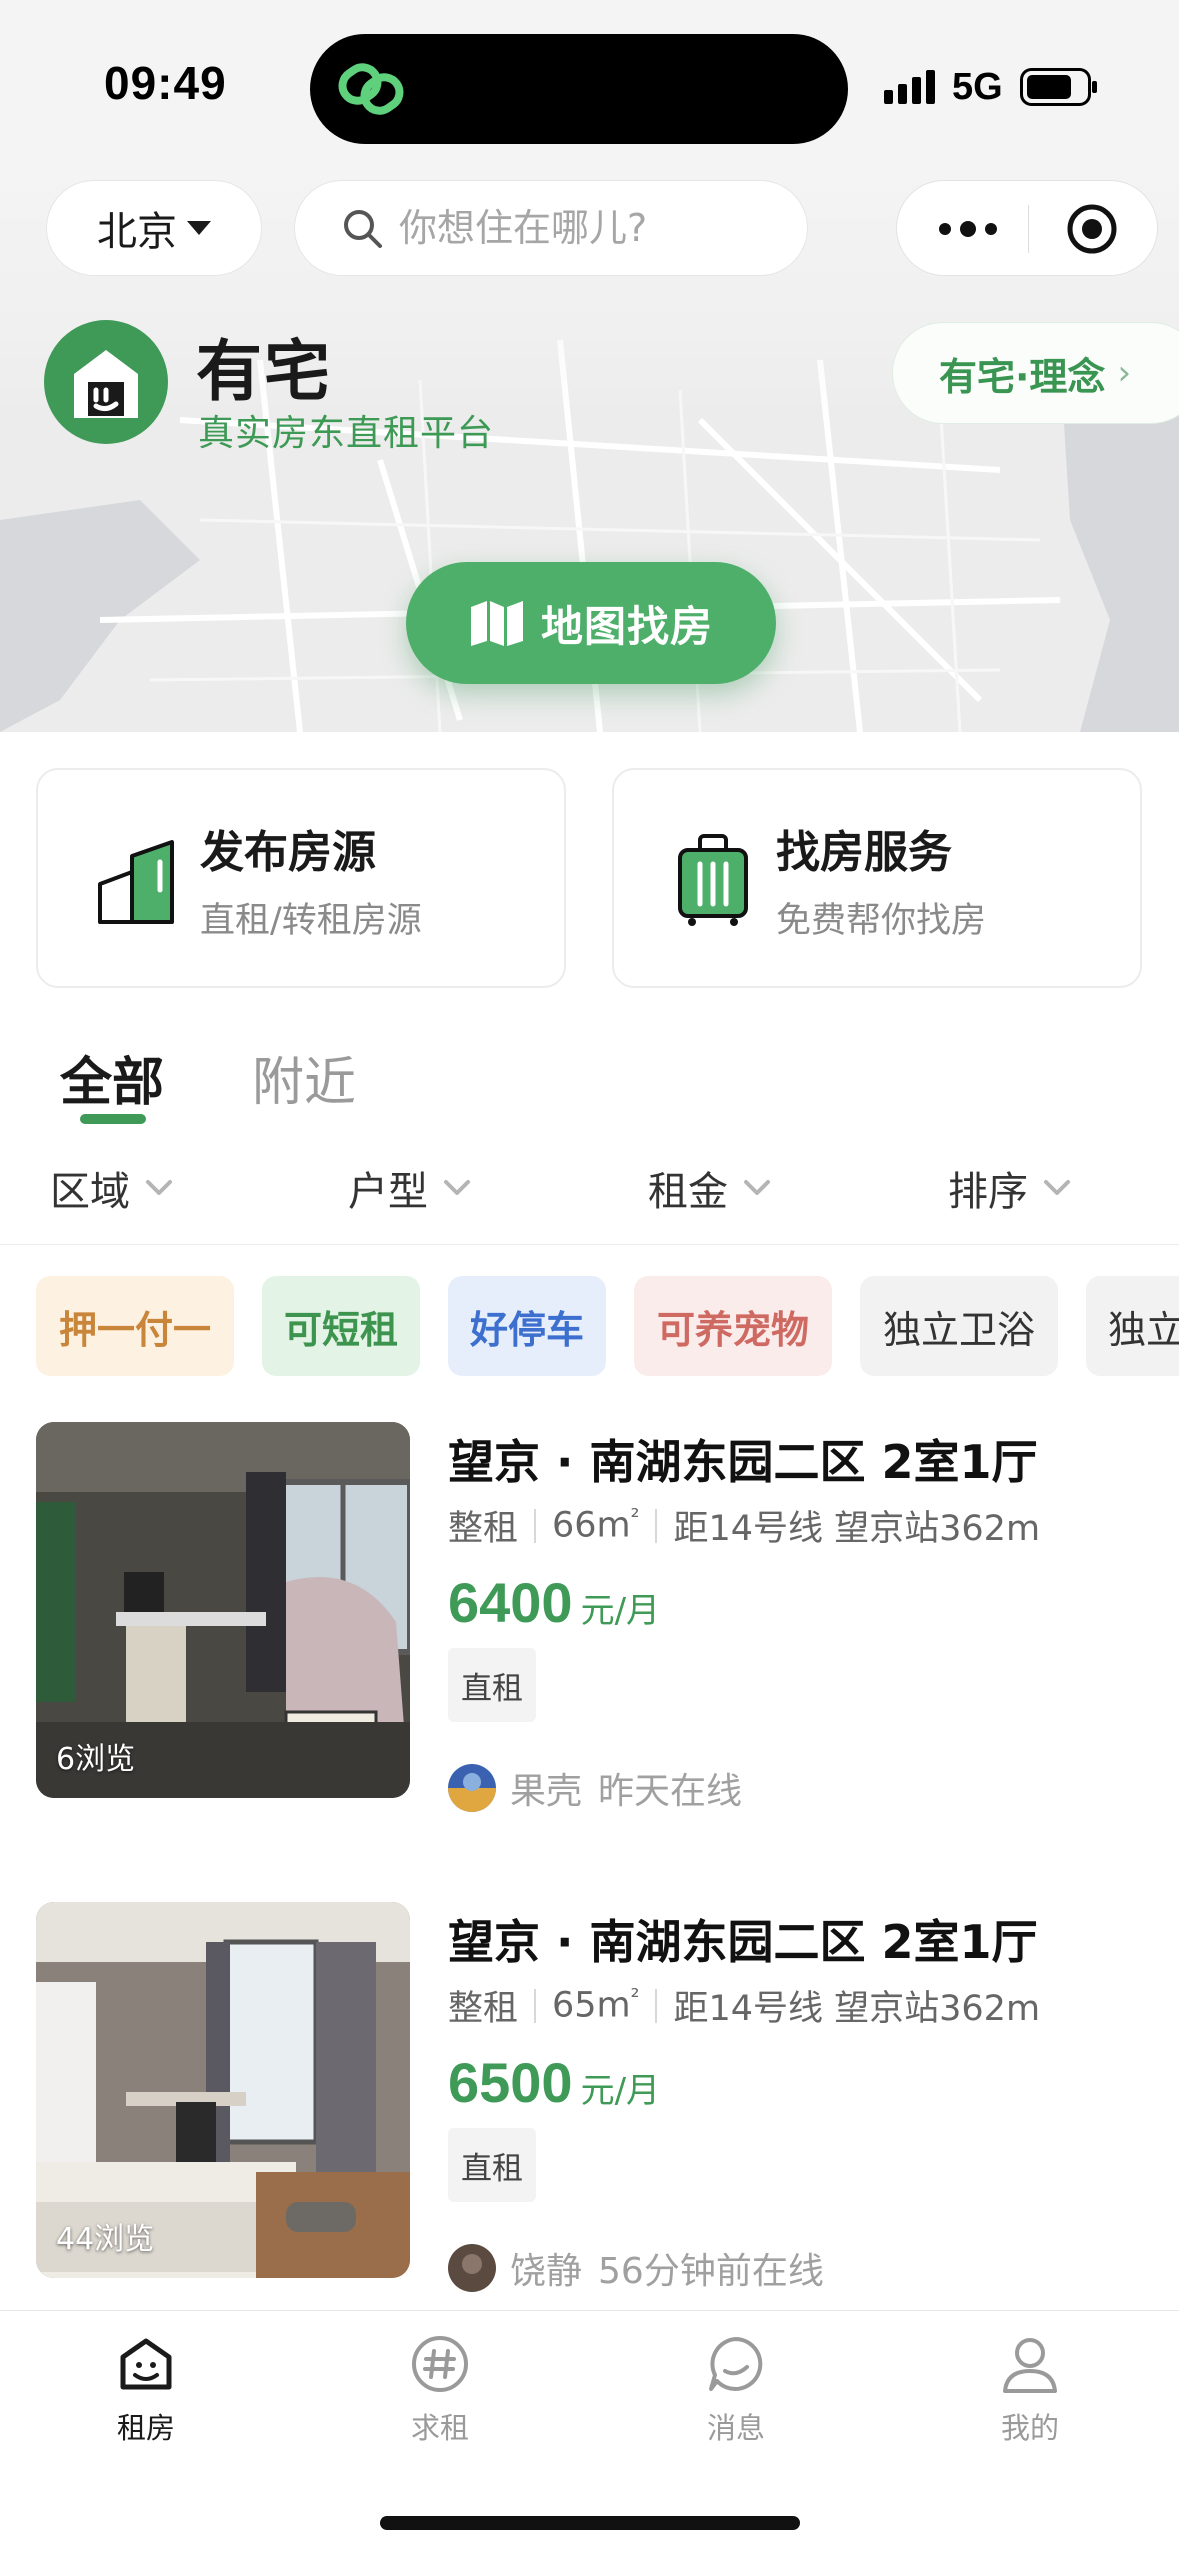  What do you see at coordinates (589, 1244) in the screenshot?
I see `filter-divider` at bounding box center [589, 1244].